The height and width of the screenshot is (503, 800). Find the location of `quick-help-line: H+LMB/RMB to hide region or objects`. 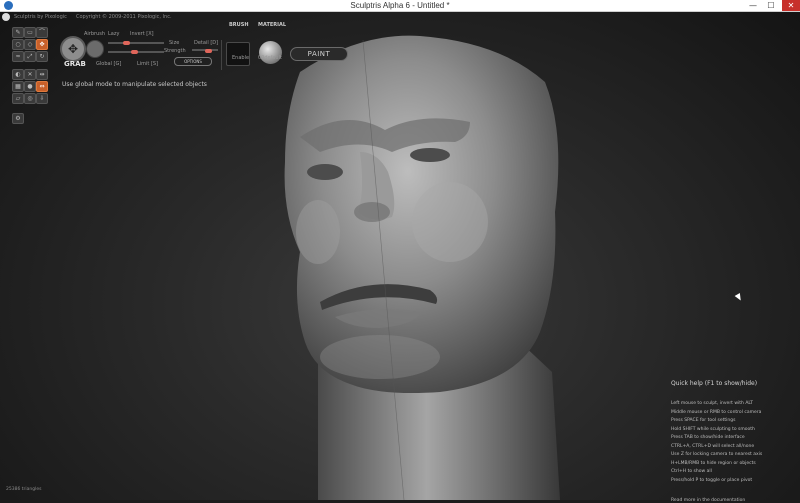

quick-help-line: H+LMB/RMB to hide region or objects is located at coordinates (713, 463).